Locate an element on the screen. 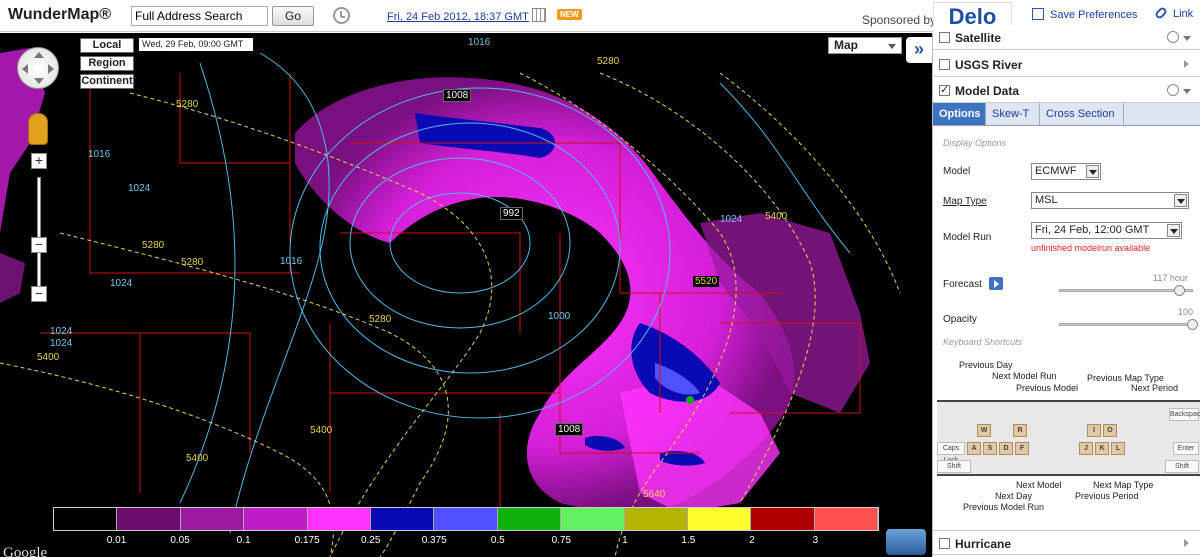 This screenshot has width=1200, height=557. zoom-in-button: + is located at coordinates (39, 161).